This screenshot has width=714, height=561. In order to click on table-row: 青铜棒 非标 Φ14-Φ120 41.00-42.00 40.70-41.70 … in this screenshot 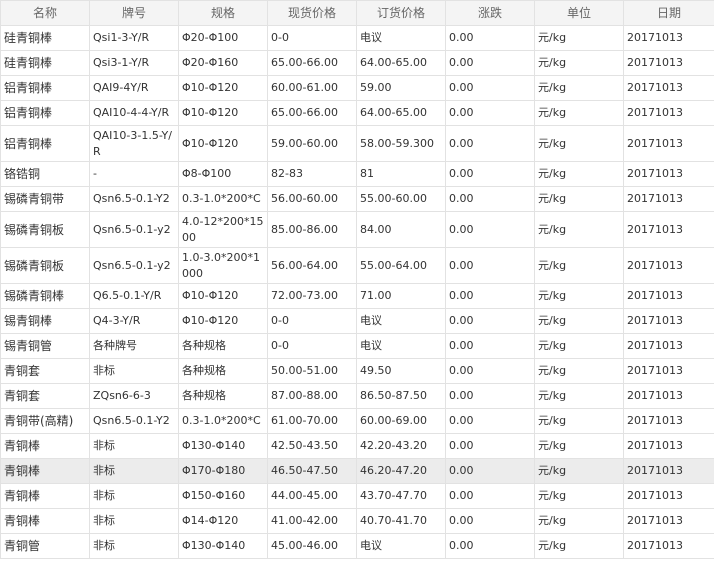, I will do `click(357, 521)`.